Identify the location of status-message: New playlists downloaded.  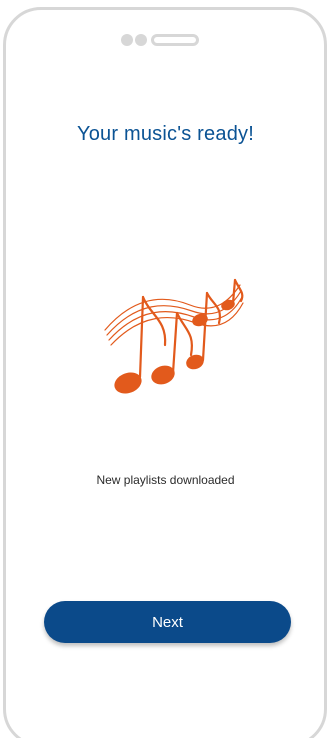
(165, 480).